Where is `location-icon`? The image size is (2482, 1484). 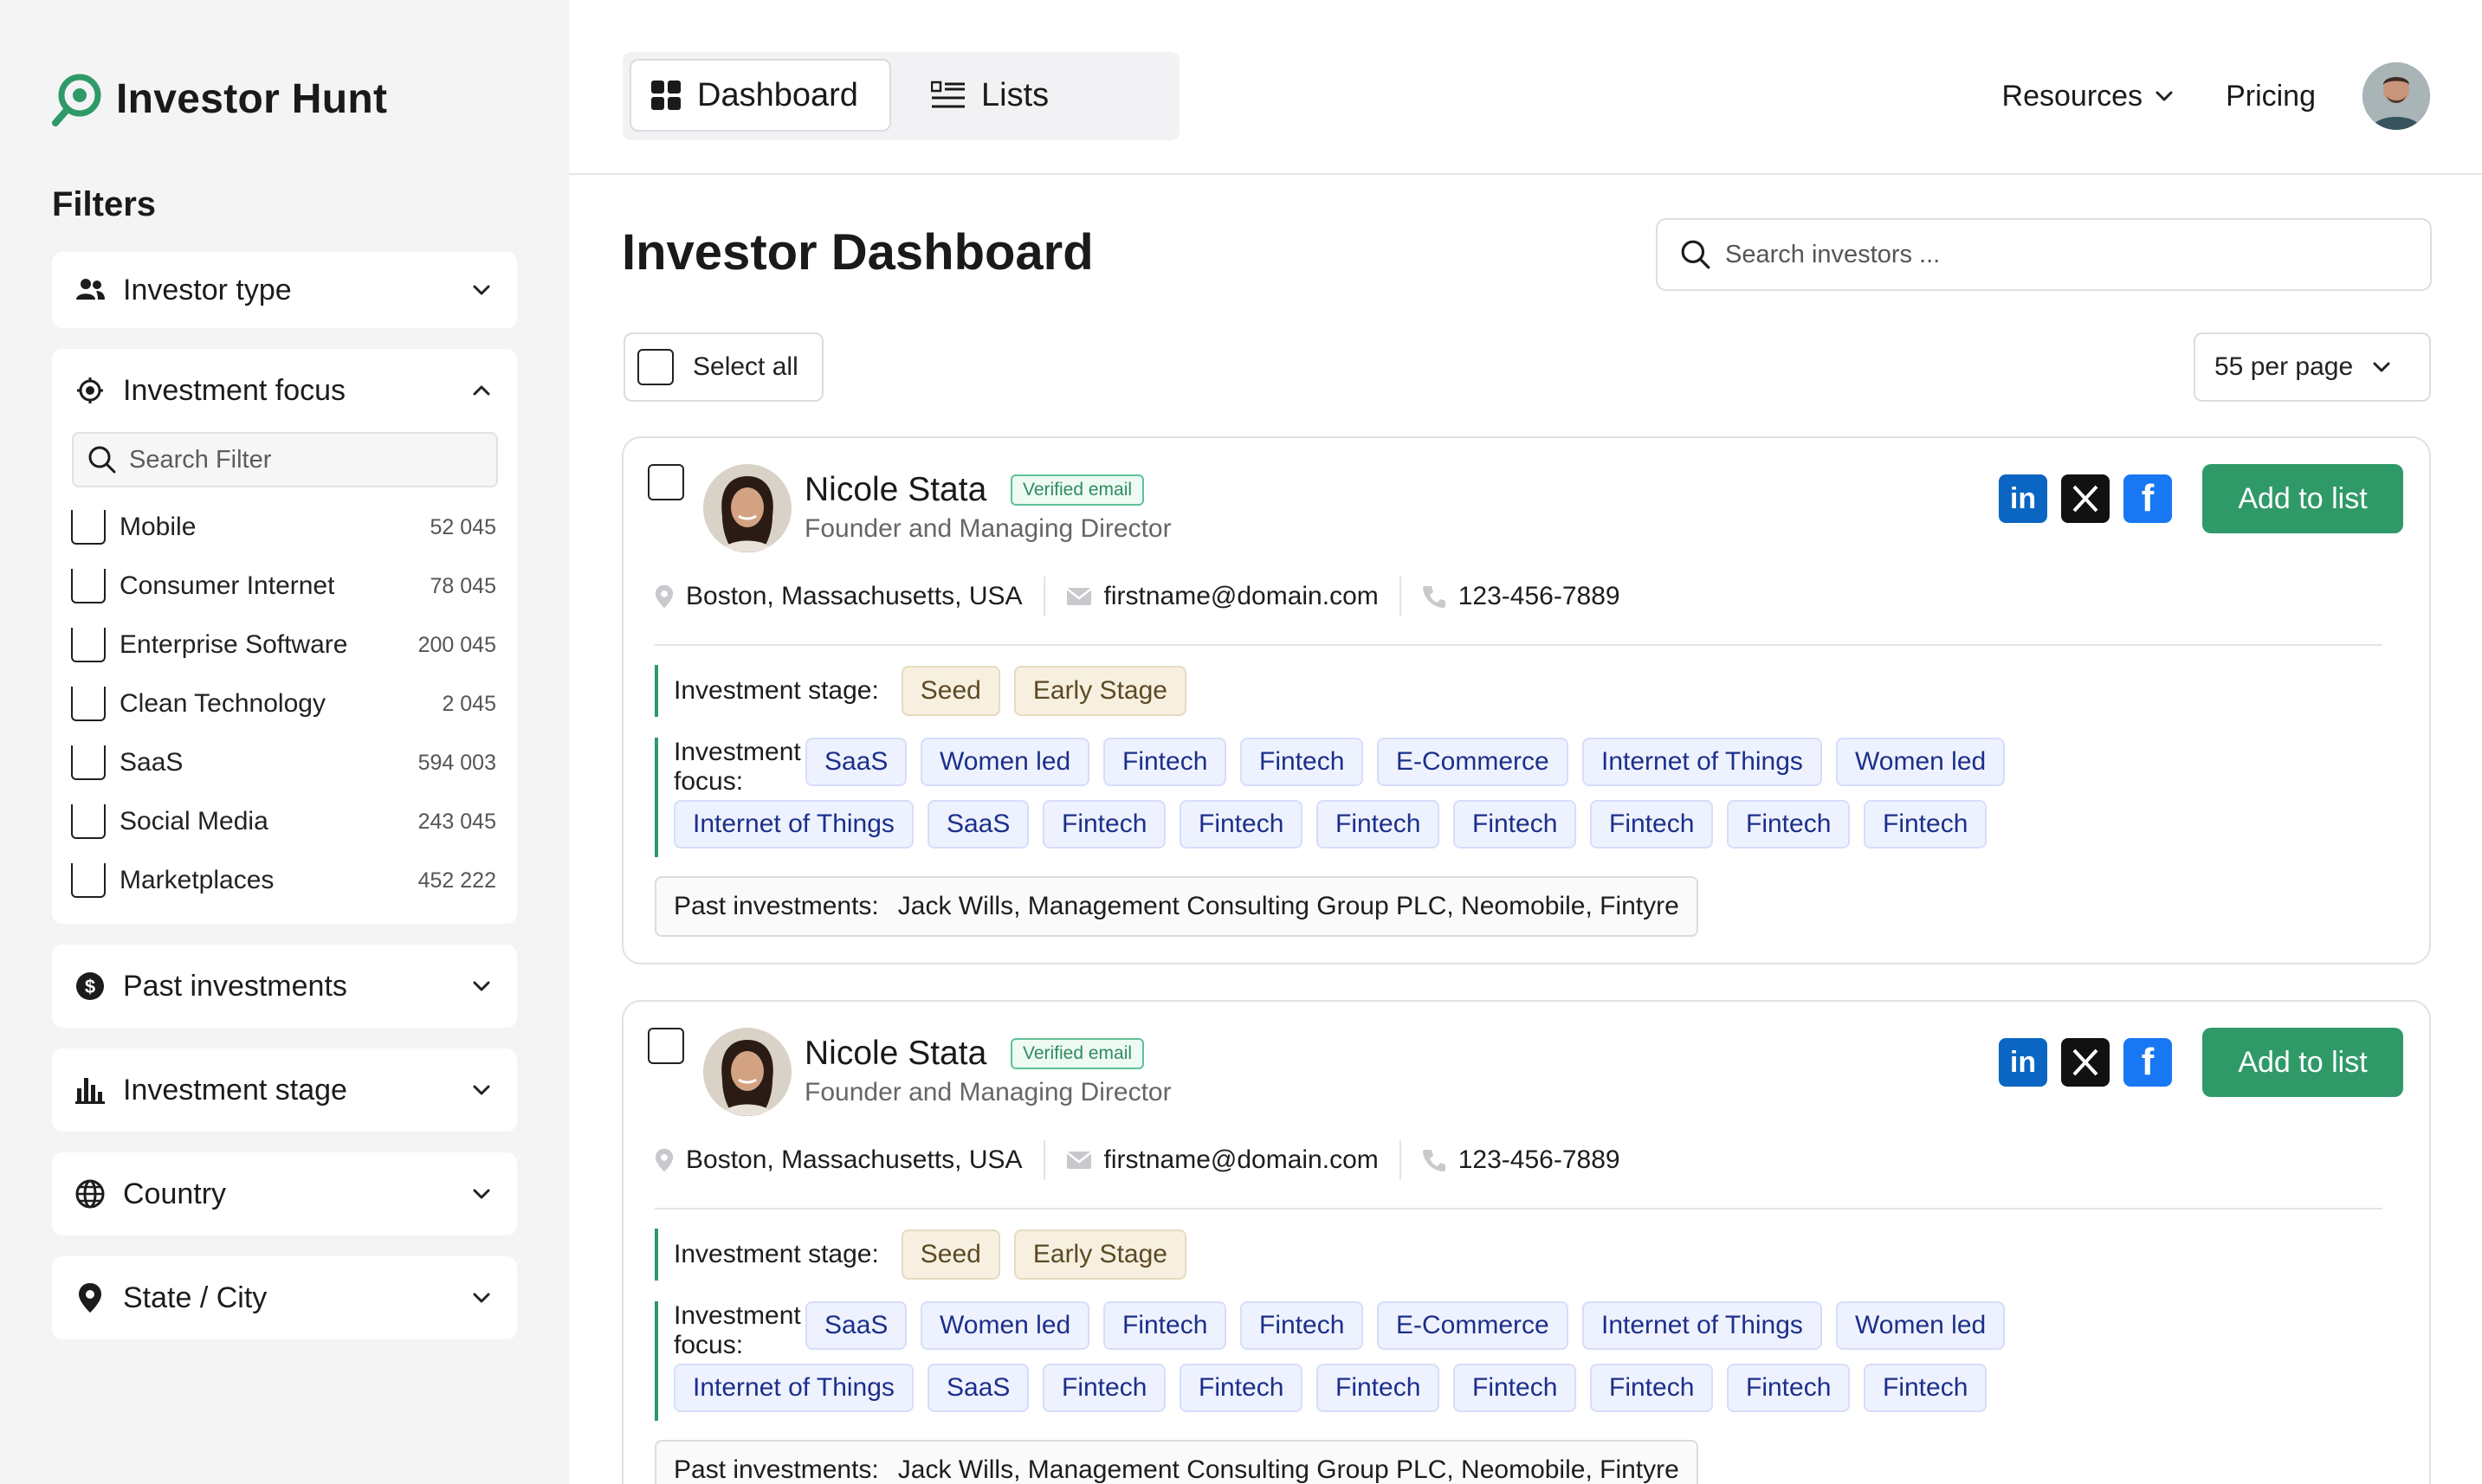
location-icon is located at coordinates (664, 1160).